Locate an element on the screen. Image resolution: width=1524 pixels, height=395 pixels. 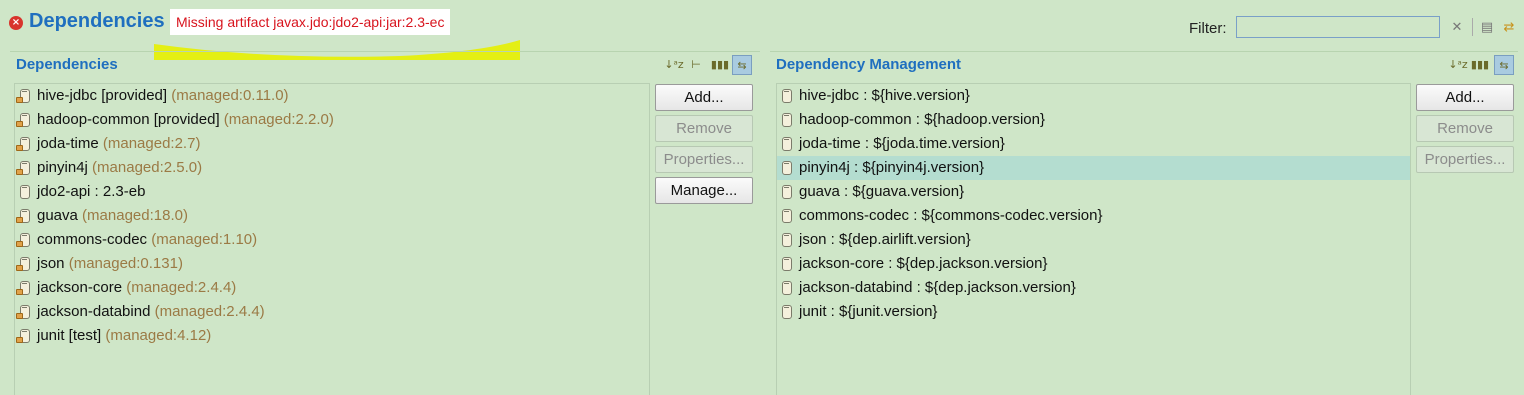
dependency-row: guava (managed:18.0) is located at coordinates (332, 216).